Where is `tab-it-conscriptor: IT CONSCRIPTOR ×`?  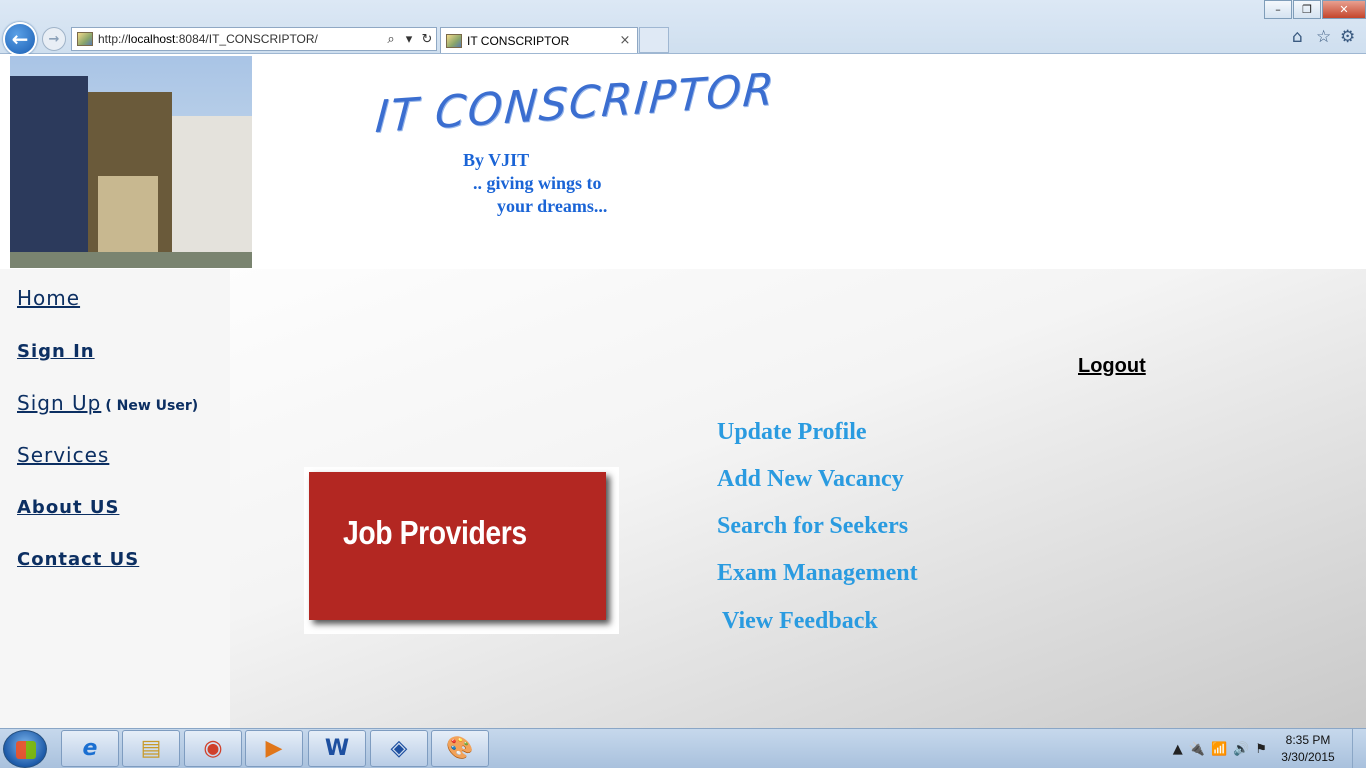
tab-it-conscriptor: IT CONSCRIPTOR × is located at coordinates (539, 40).